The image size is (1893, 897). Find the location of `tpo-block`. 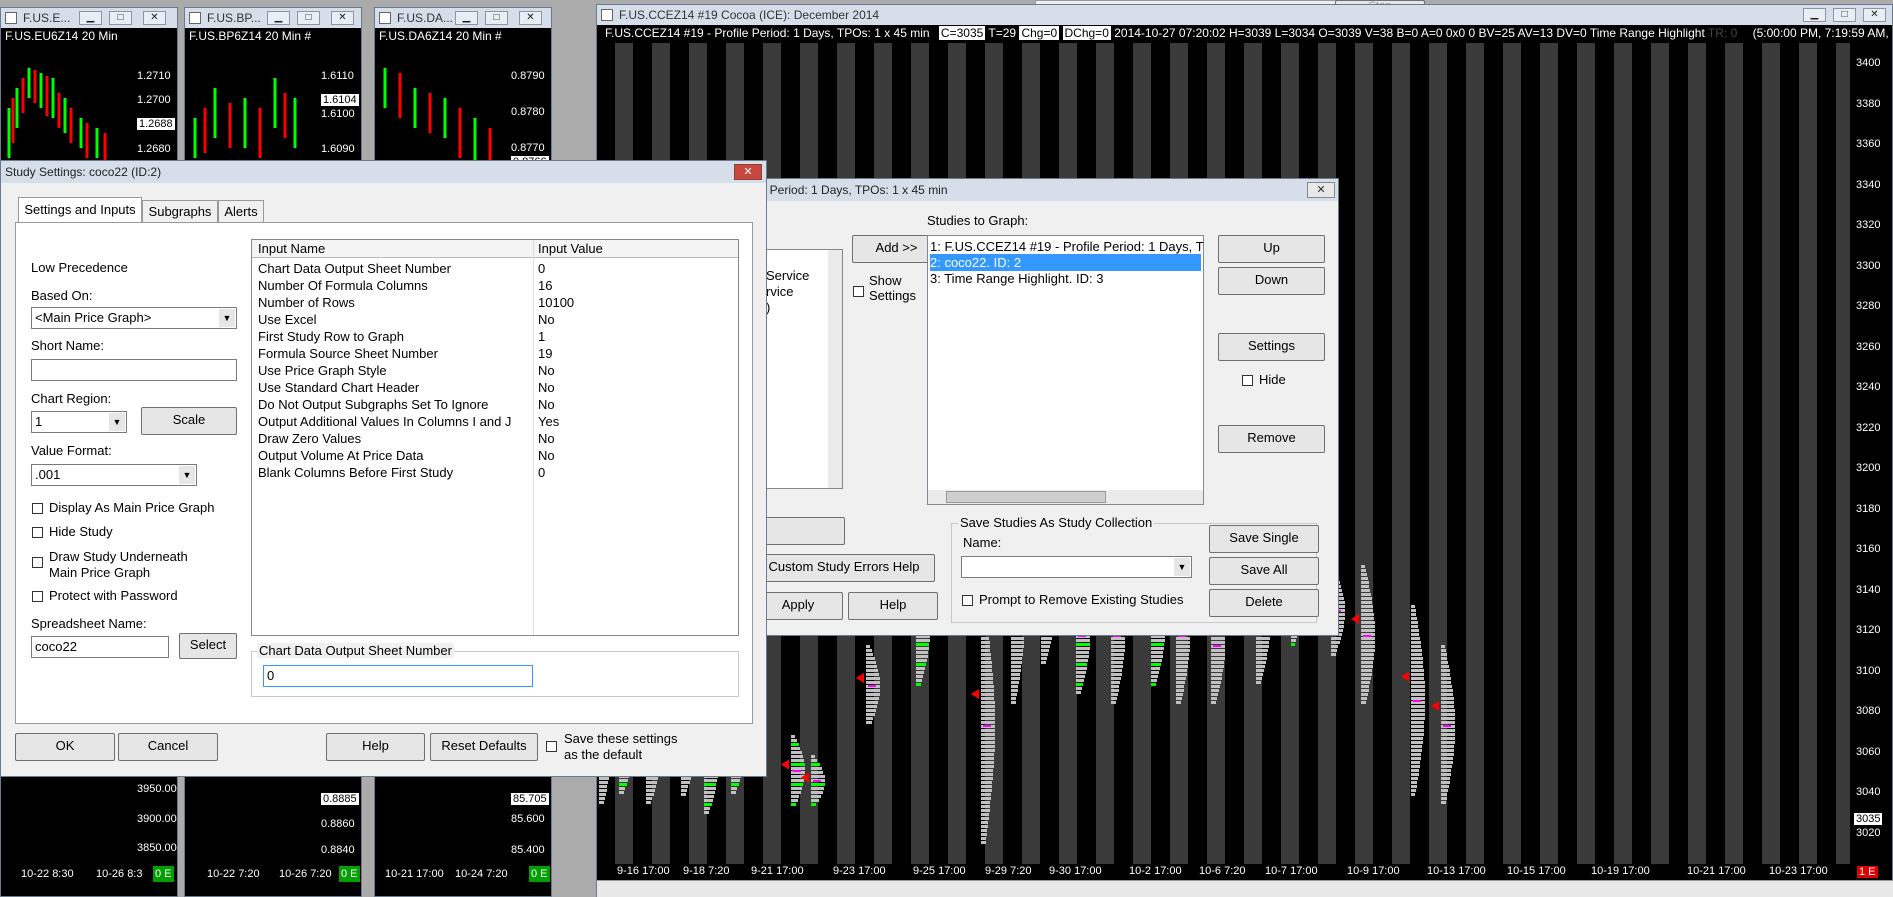

tpo-block is located at coordinates (988, 730).